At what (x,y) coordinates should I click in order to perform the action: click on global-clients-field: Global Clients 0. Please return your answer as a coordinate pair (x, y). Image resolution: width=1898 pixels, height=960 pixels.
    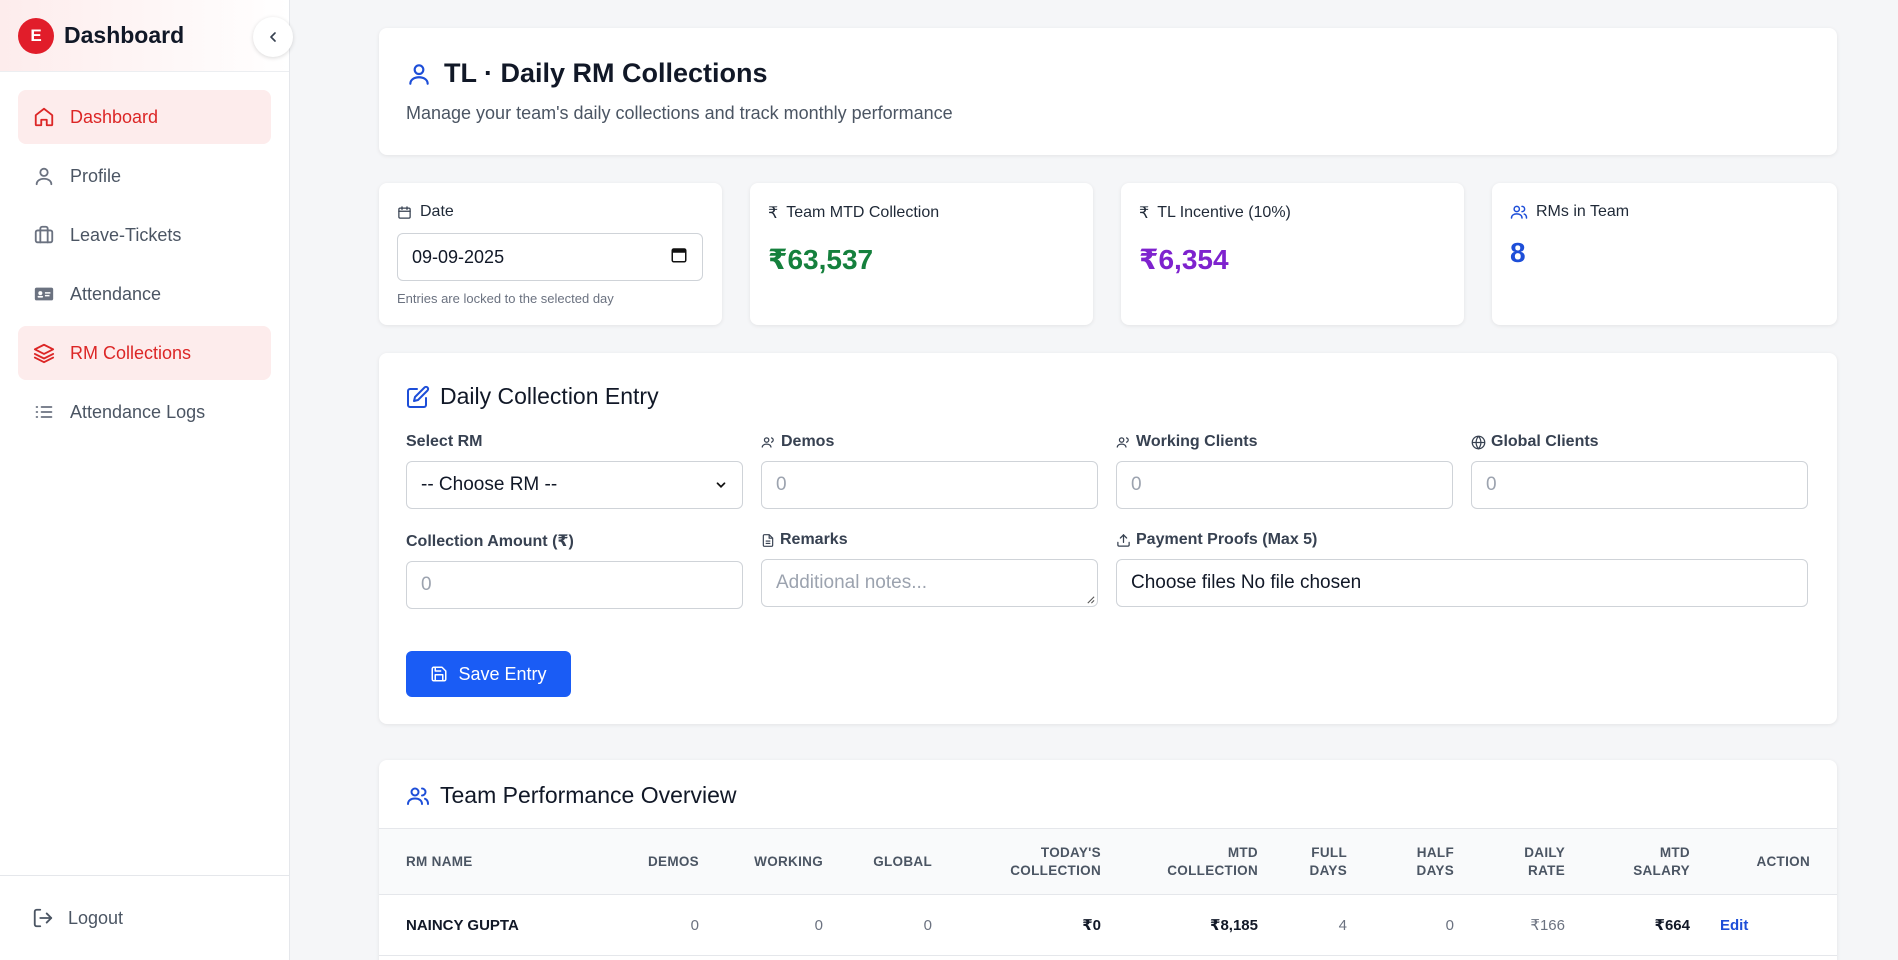
    Looking at the image, I should click on (1639, 471).